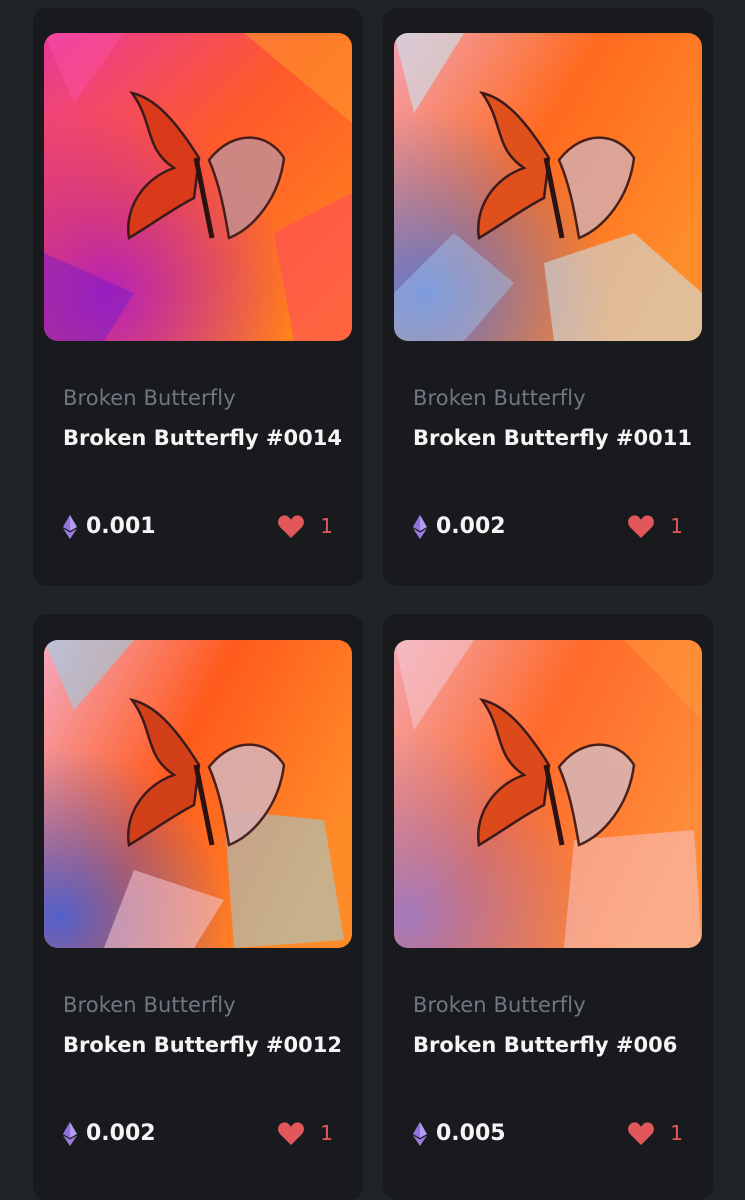 This screenshot has width=745, height=1200. What do you see at coordinates (202, 438) in the screenshot?
I see `nft-title: Broken Butterfly #0014` at bounding box center [202, 438].